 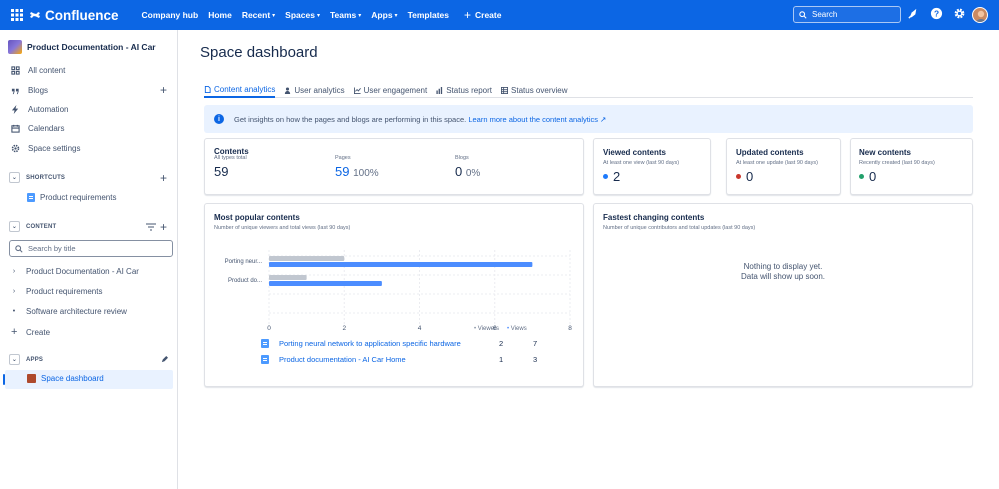 What do you see at coordinates (170, 15) in the screenshot?
I see `nav-item-company-hub: Company hub` at bounding box center [170, 15].